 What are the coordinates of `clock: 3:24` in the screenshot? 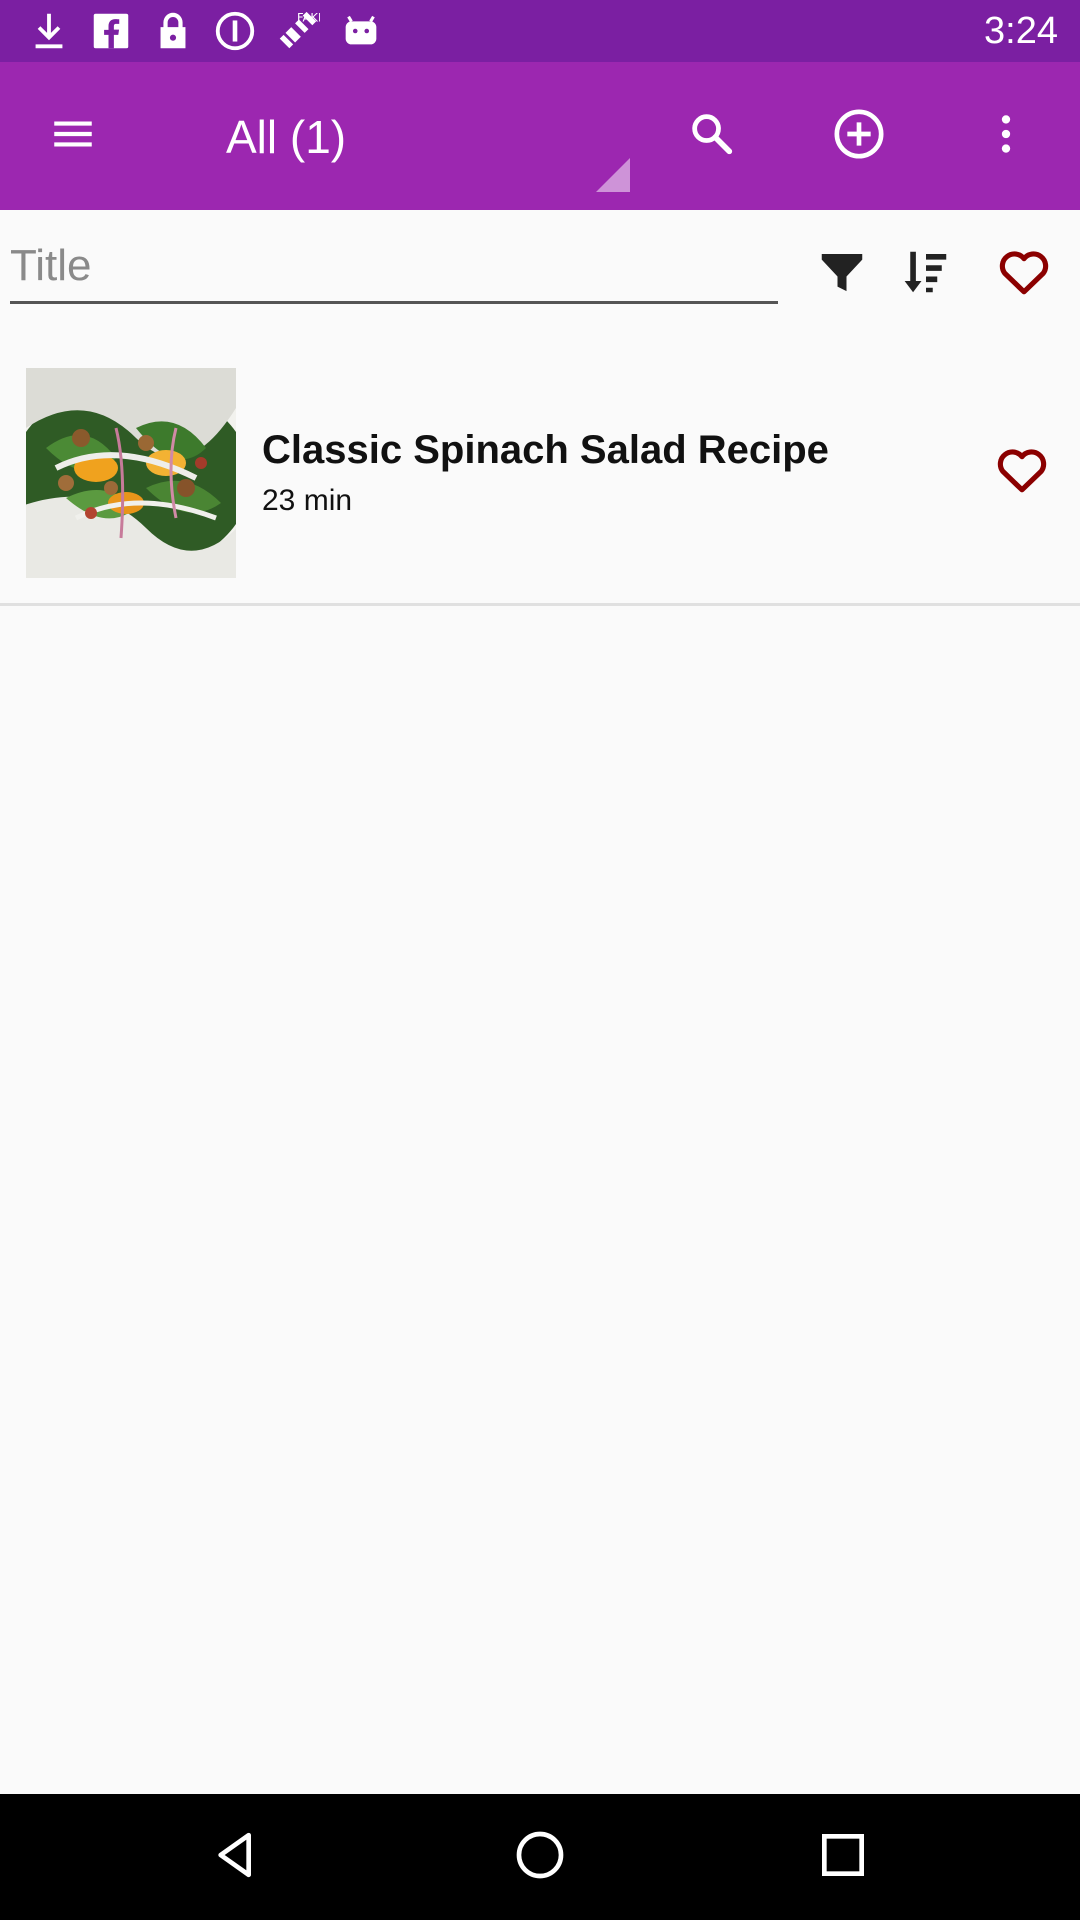 It's located at (1021, 31).